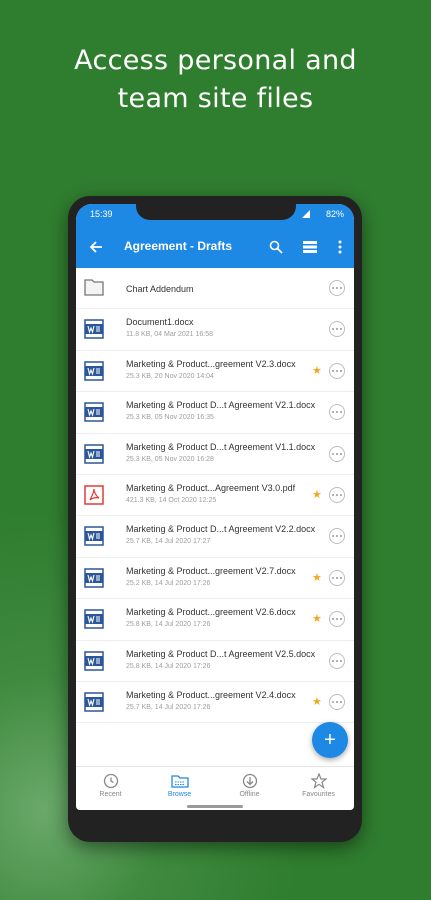 The image size is (431, 900). What do you see at coordinates (168, 707) in the screenshot?
I see `file-meta: 25.7 KB, 14 Jul 2020 17:26` at bounding box center [168, 707].